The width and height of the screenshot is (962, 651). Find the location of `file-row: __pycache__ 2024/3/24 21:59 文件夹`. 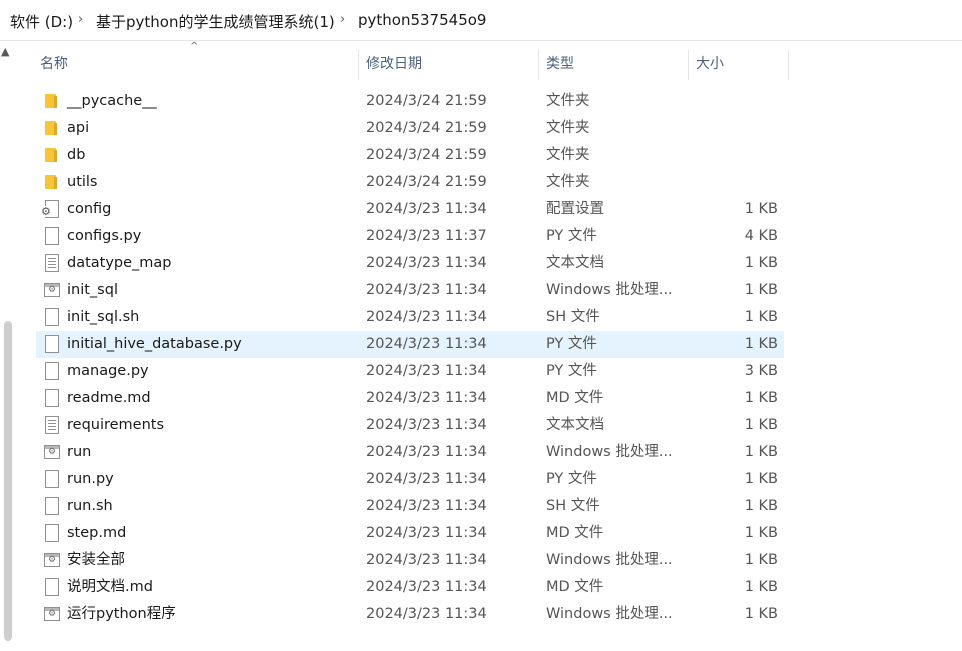

file-row: __pycache__ 2024/3/24 21:59 文件夹 is located at coordinates (410, 101).